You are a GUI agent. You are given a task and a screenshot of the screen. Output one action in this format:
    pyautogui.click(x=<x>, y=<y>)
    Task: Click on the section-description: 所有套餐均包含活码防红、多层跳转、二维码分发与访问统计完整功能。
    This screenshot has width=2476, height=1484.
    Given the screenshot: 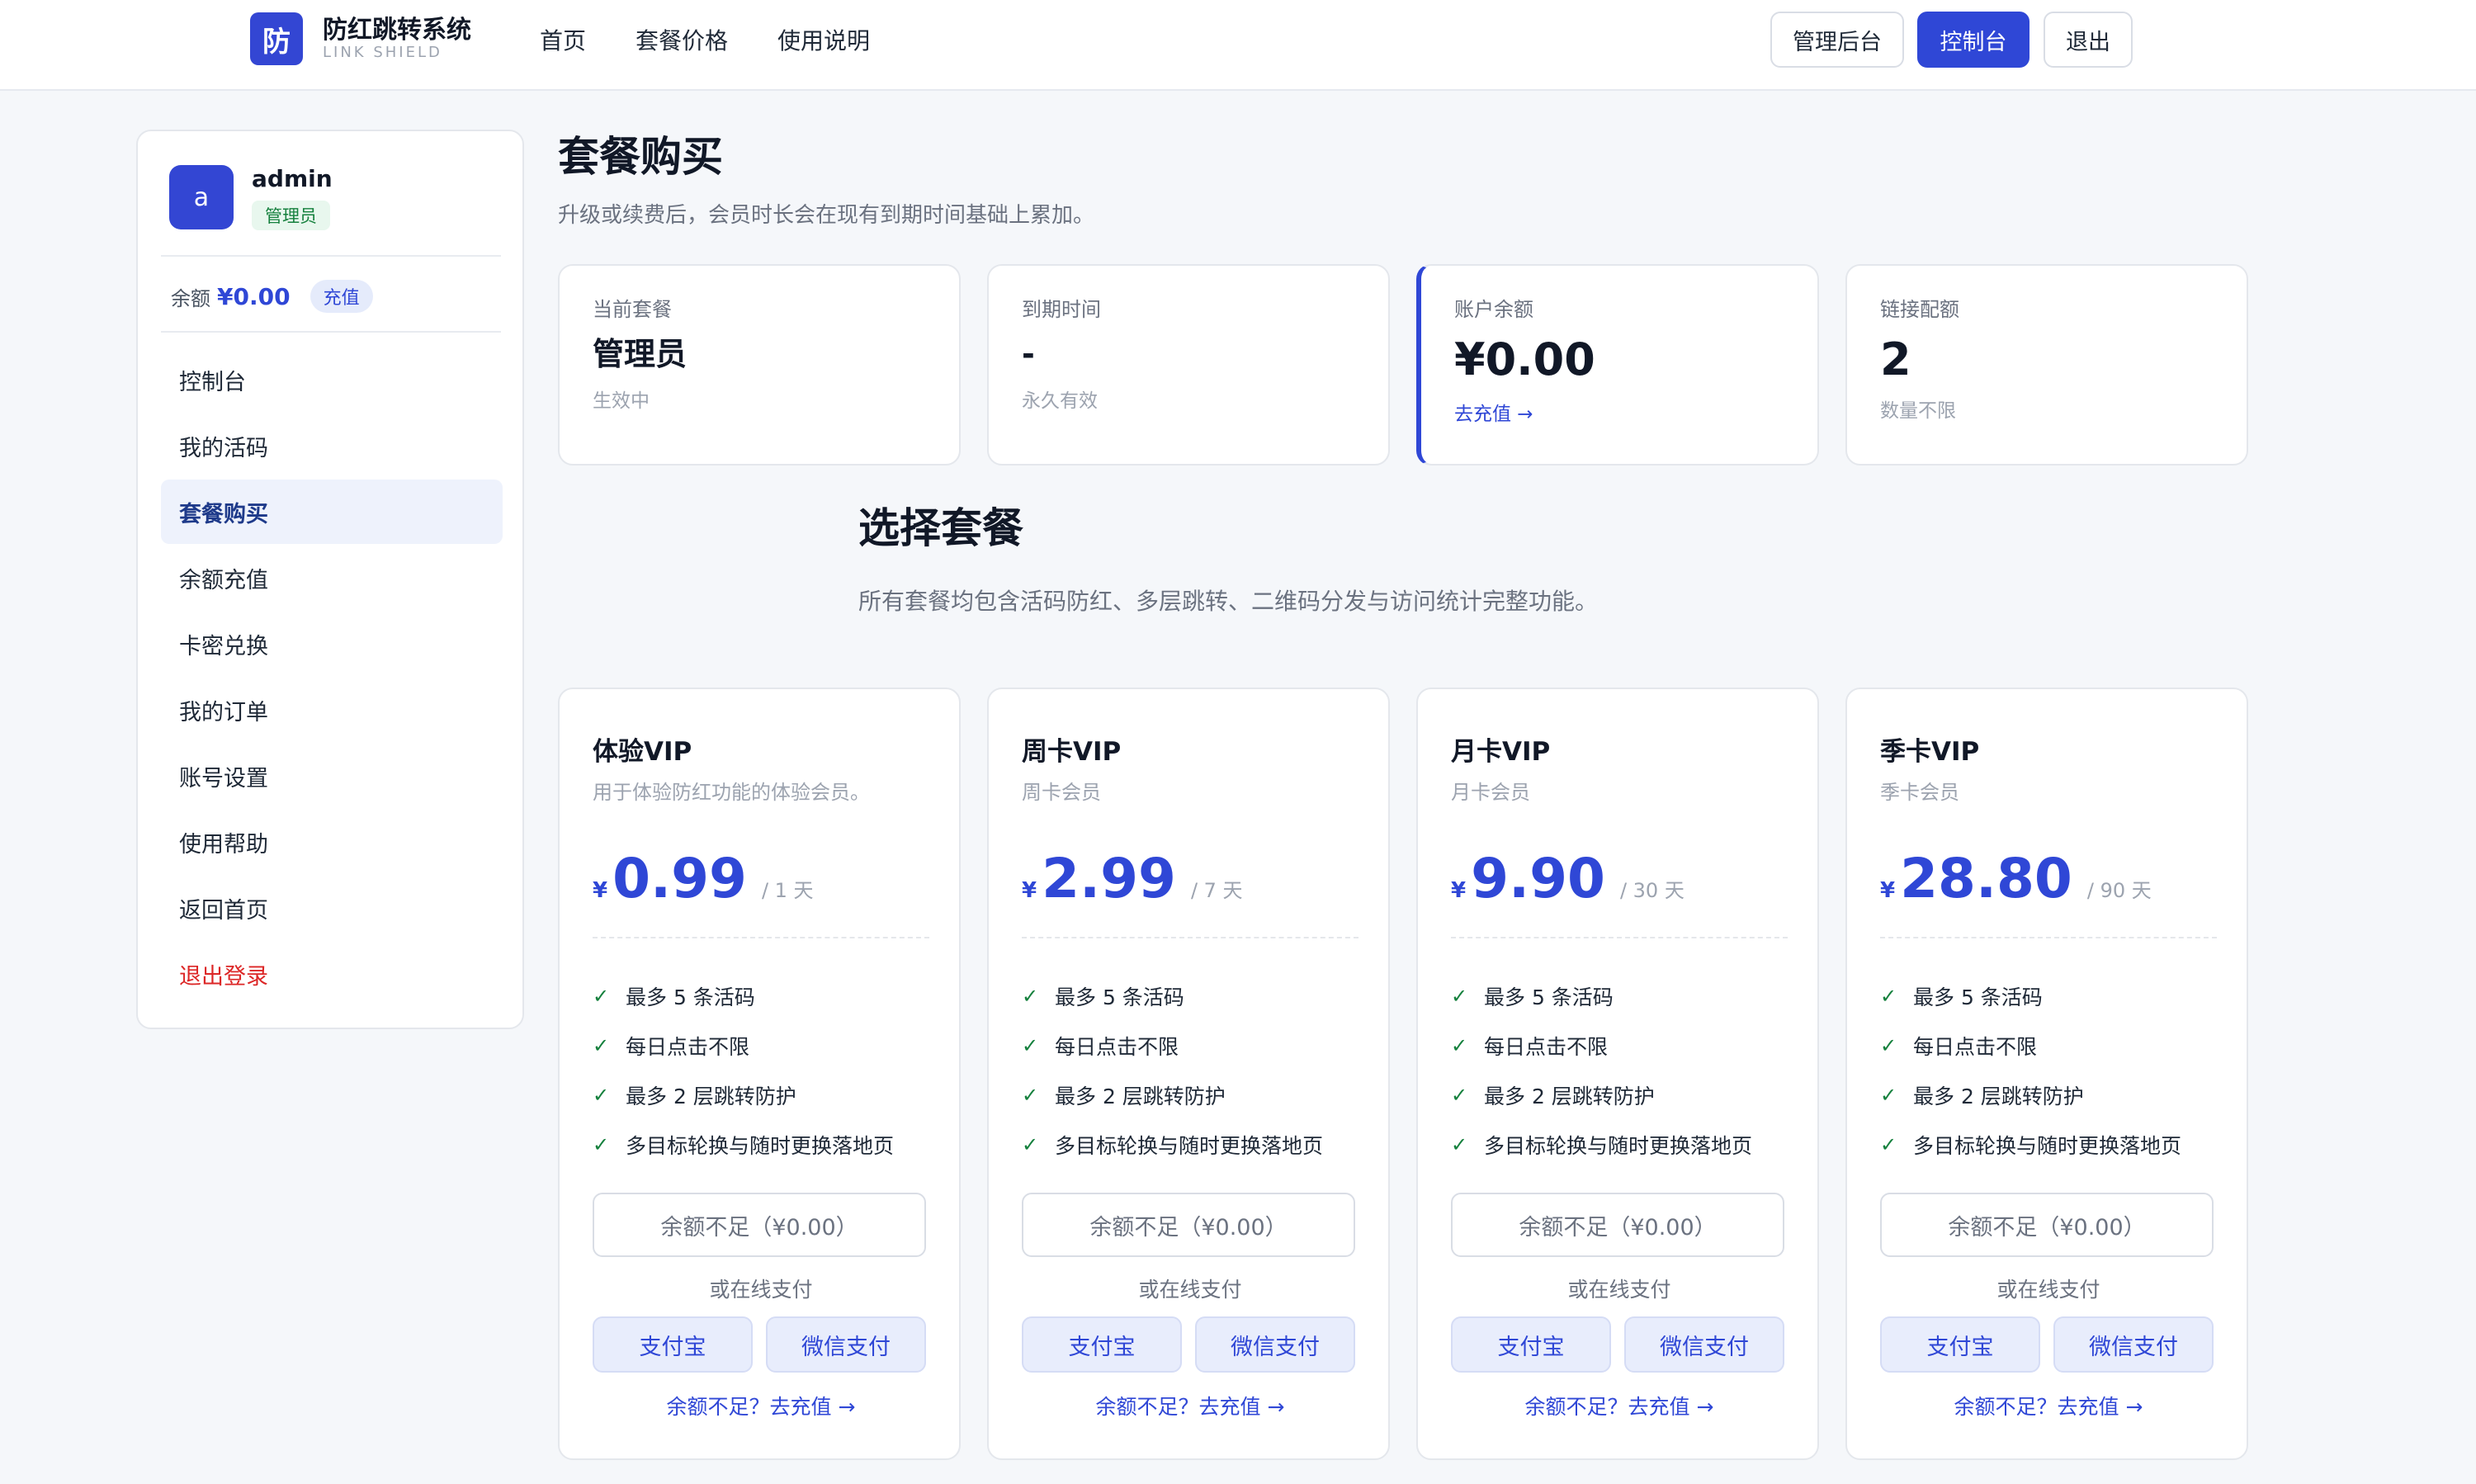 What is the action you would take?
    pyautogui.click(x=1228, y=601)
    